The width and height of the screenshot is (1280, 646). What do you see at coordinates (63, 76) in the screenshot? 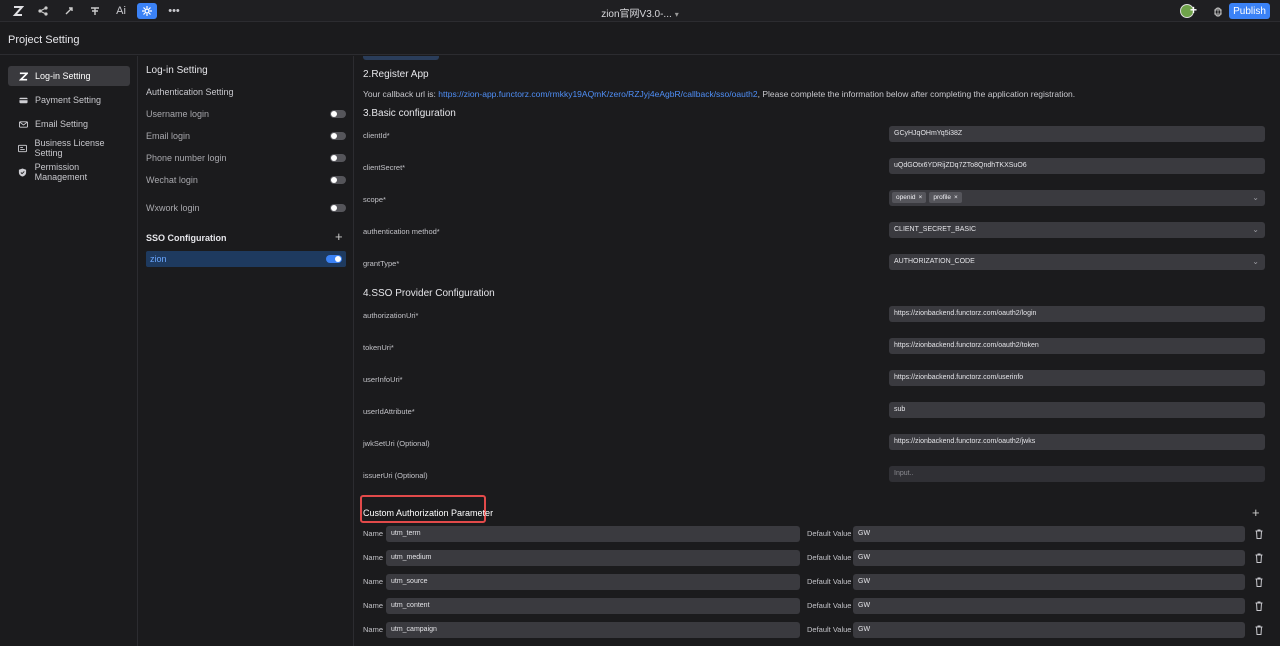
I see `sidebar-item-label: Log-in Setting` at bounding box center [63, 76].